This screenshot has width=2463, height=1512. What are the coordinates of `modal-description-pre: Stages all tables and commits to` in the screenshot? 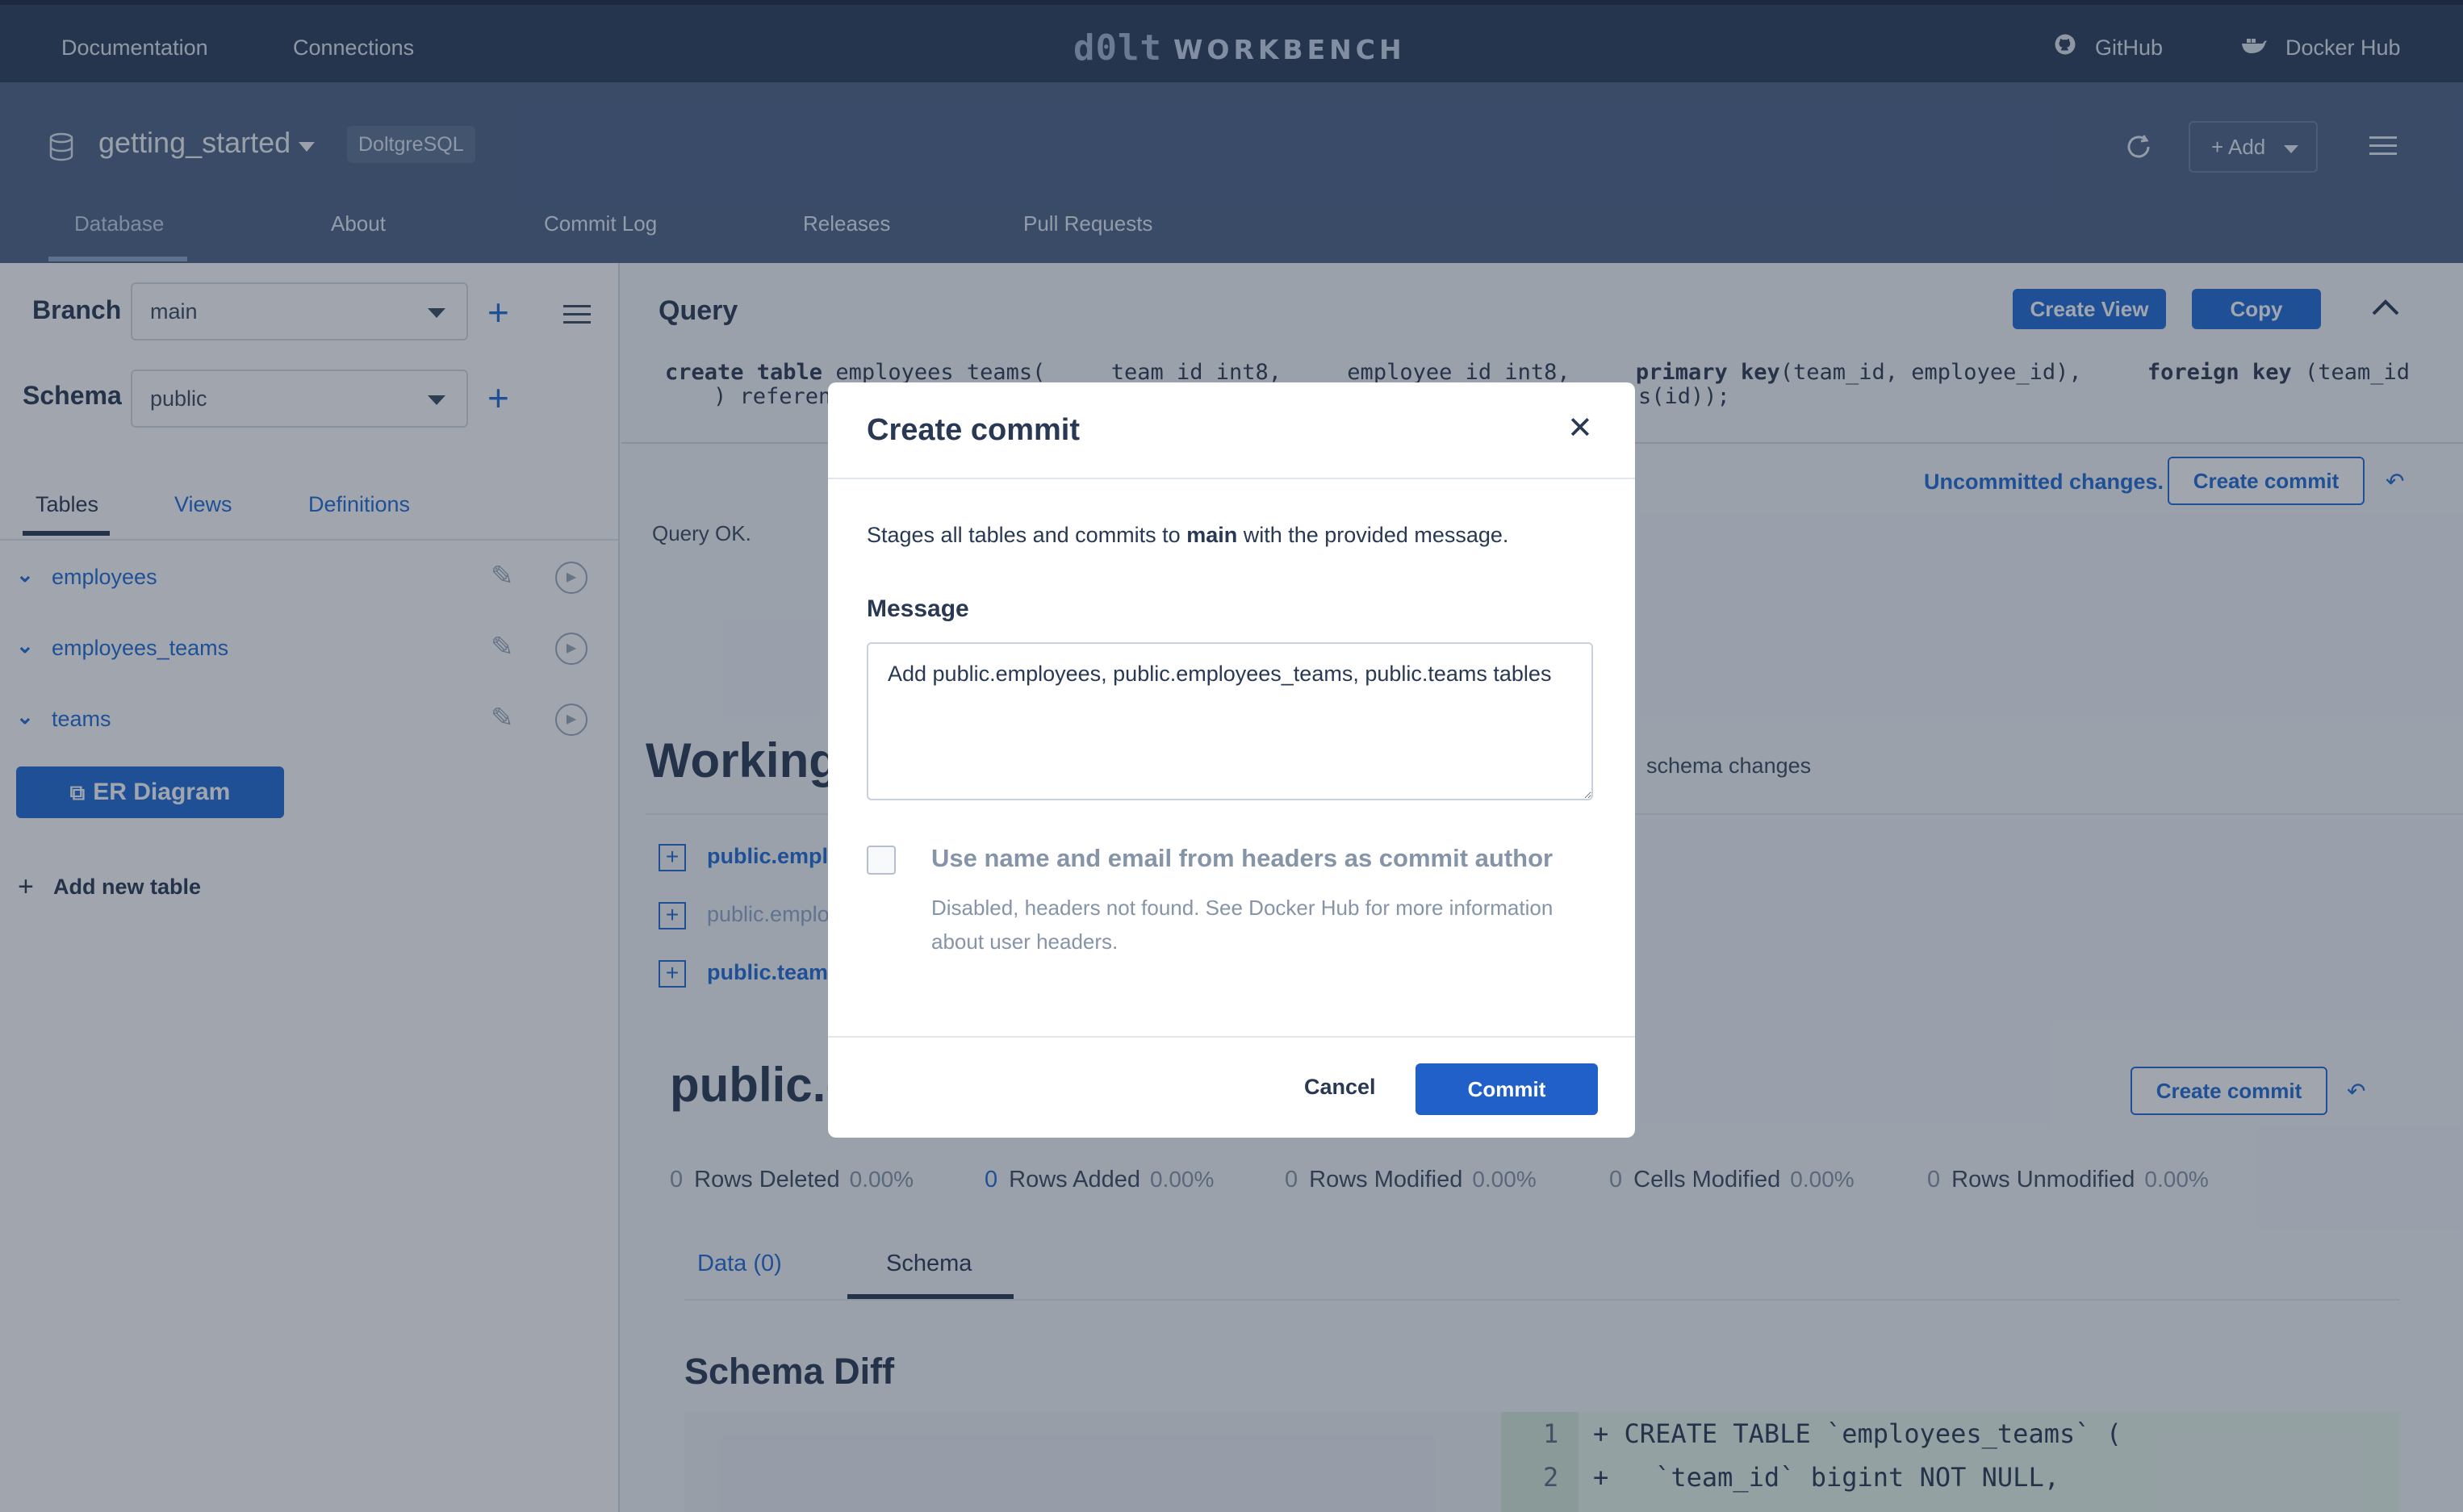 It's located at (1027, 535).